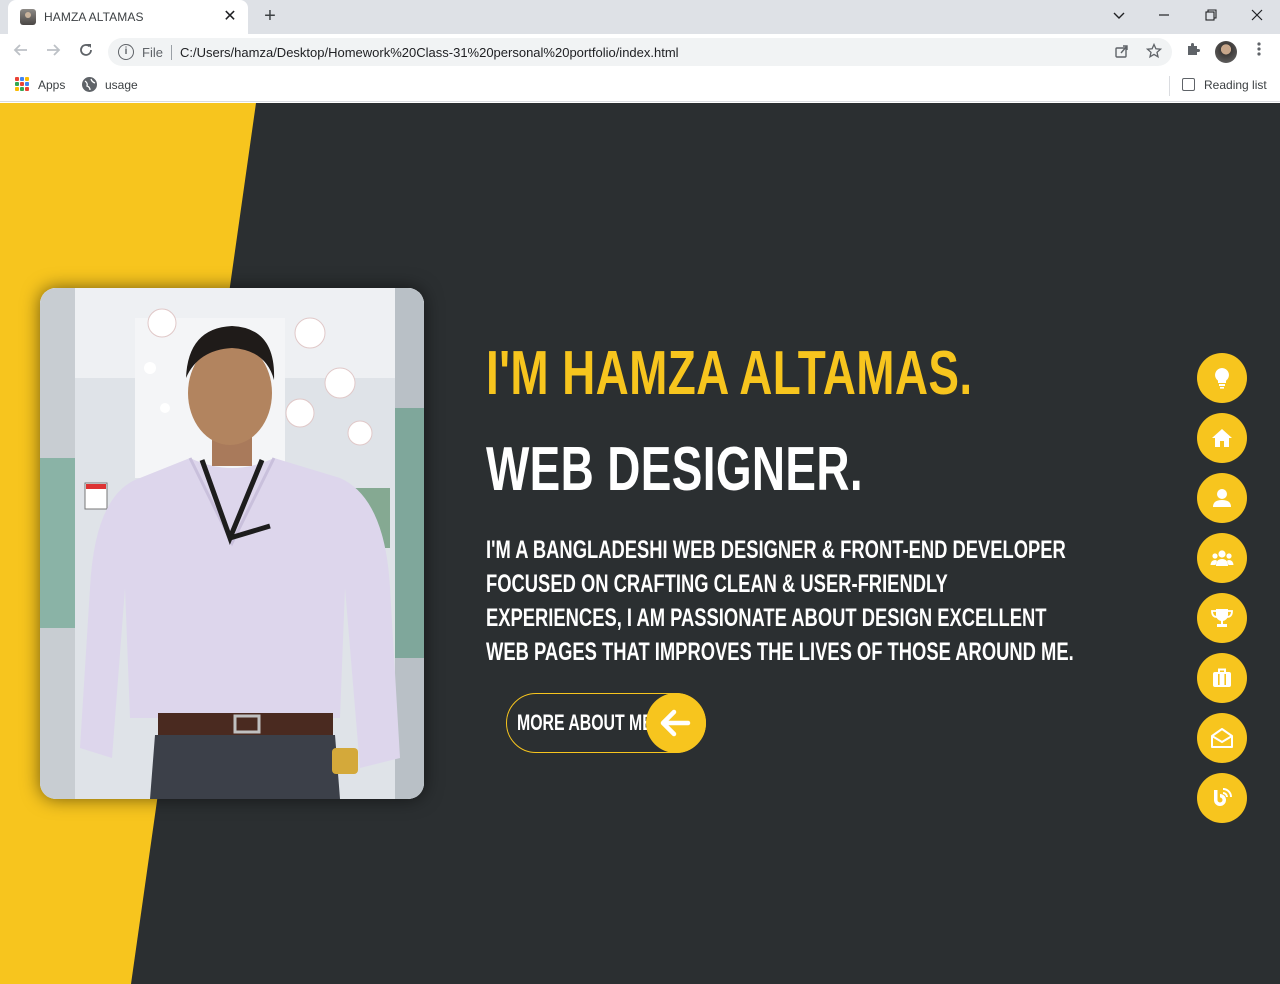 This screenshot has width=1280, height=984. I want to click on role-heading: WEB DESIGNER., so click(674, 469).